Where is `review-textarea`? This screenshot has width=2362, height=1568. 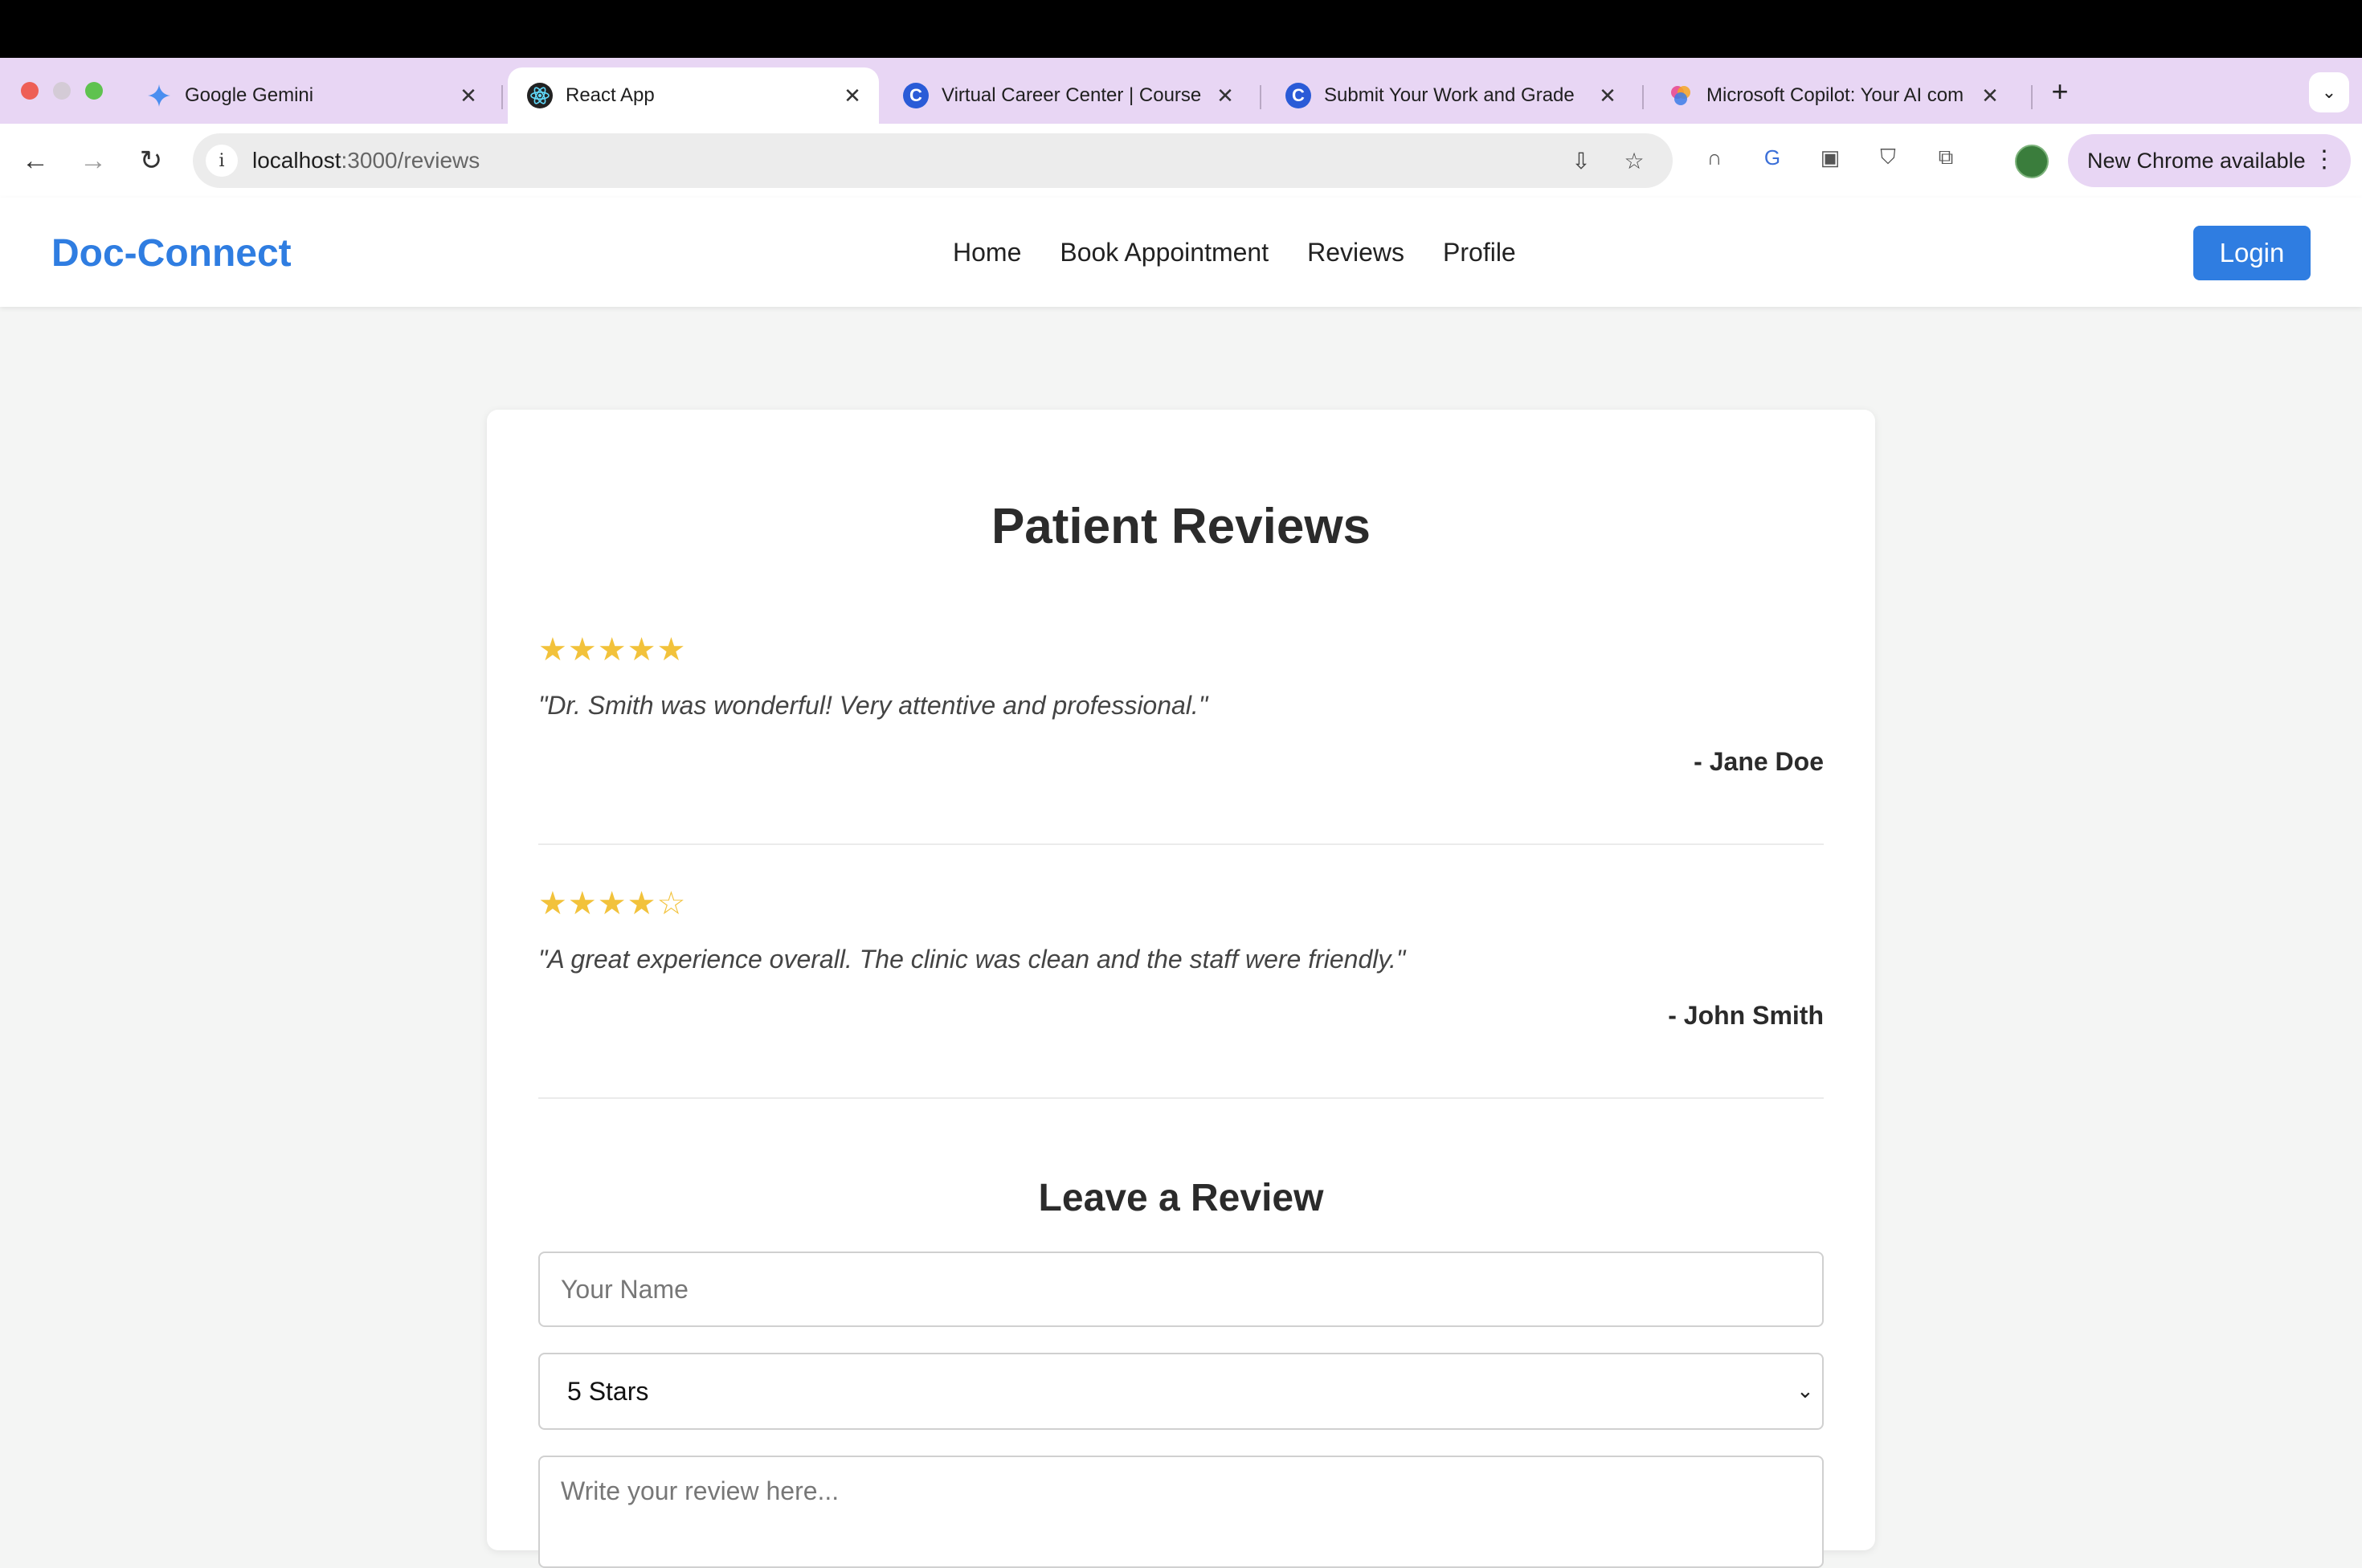
review-textarea is located at coordinates (1181, 1512).